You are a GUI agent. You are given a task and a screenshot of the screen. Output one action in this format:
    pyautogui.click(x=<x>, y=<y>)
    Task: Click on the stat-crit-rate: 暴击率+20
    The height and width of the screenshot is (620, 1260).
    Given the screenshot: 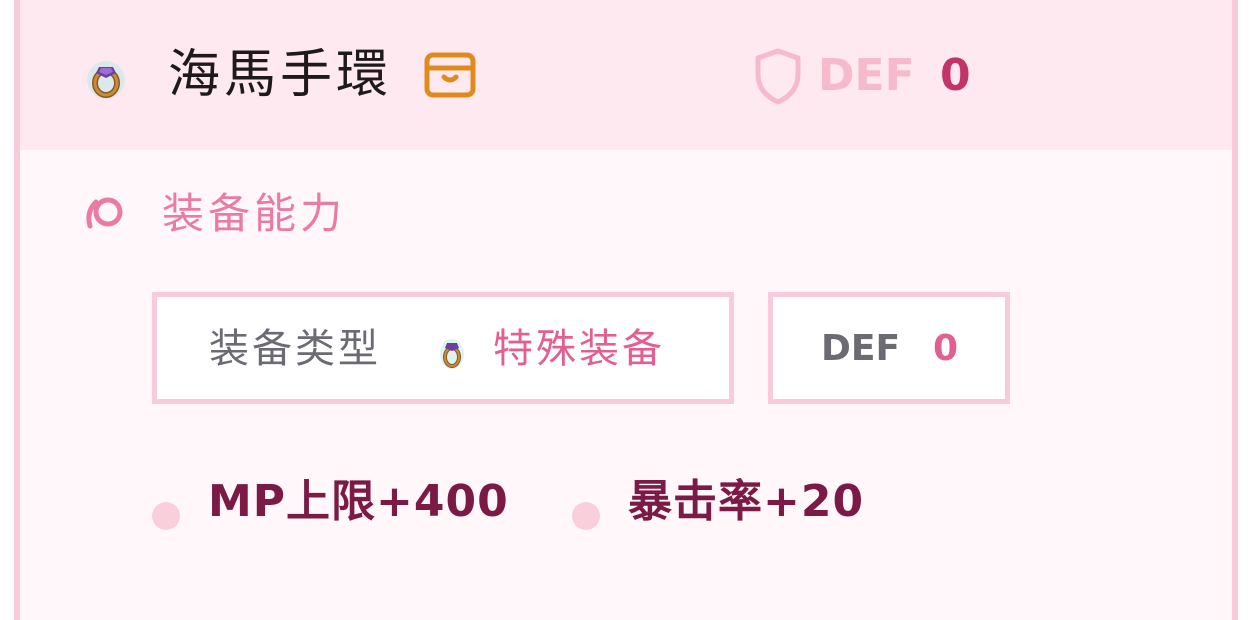 What is the action you would take?
    pyautogui.click(x=746, y=501)
    